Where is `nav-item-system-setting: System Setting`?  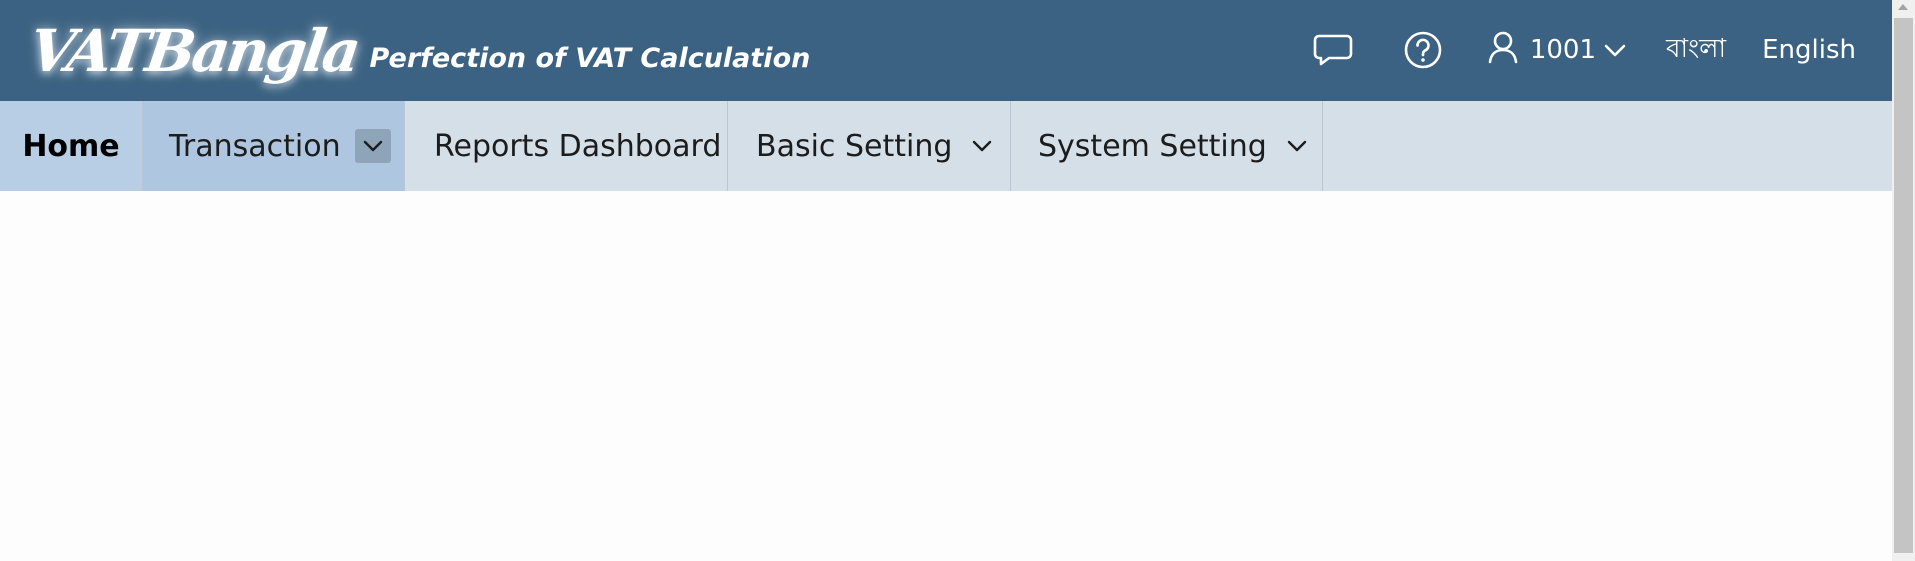 nav-item-system-setting: System Setting is located at coordinates (1167, 146).